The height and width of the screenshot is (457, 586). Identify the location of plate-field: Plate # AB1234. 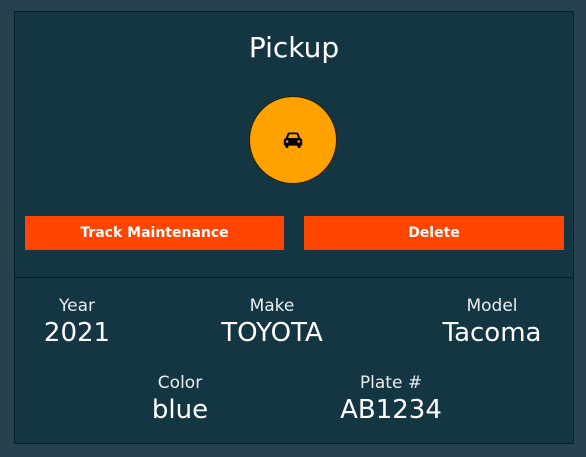
(391, 399).